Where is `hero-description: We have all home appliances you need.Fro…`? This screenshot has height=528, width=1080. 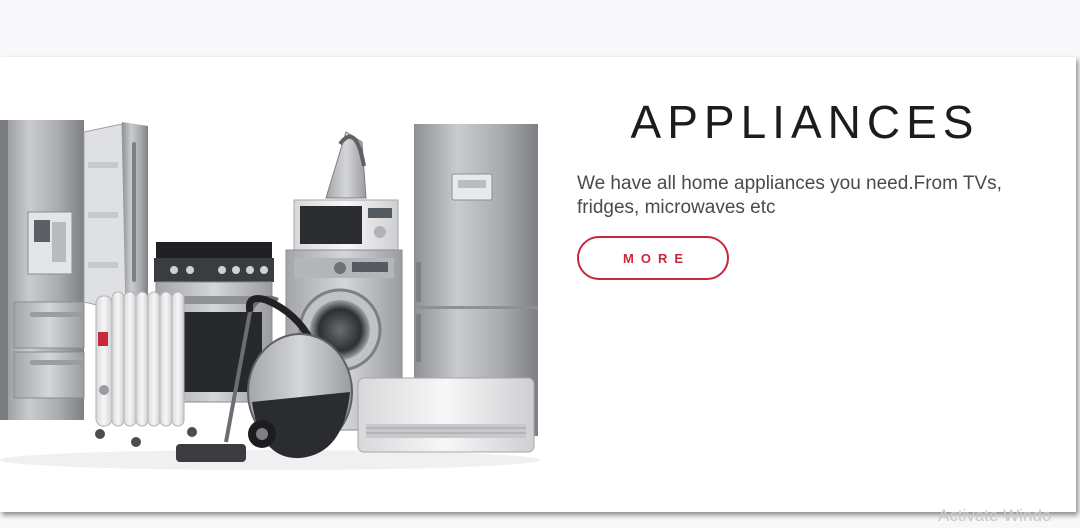
hero-description: We have all home appliances you need.Fro… is located at coordinates (789, 195).